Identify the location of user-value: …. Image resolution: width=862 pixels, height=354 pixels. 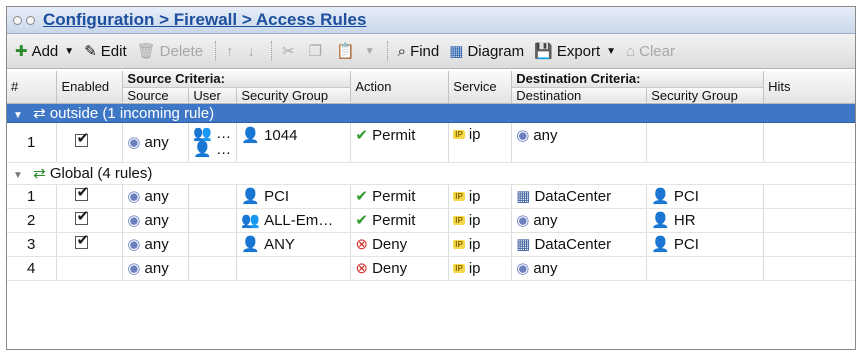
(224, 133).